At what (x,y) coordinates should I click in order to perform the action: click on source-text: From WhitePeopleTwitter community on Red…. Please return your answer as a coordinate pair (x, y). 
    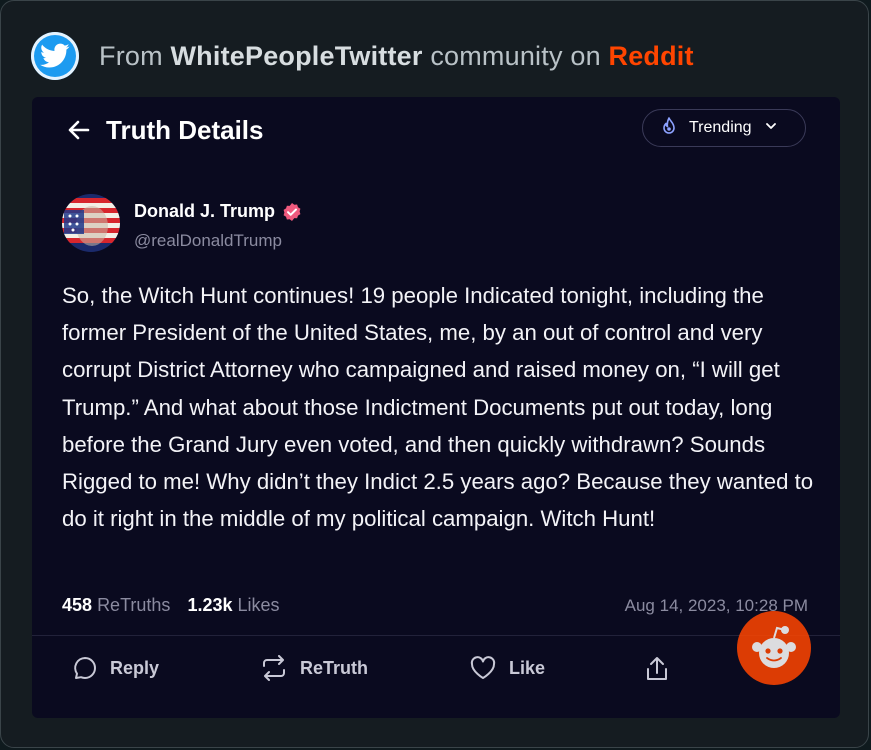
    Looking at the image, I should click on (396, 56).